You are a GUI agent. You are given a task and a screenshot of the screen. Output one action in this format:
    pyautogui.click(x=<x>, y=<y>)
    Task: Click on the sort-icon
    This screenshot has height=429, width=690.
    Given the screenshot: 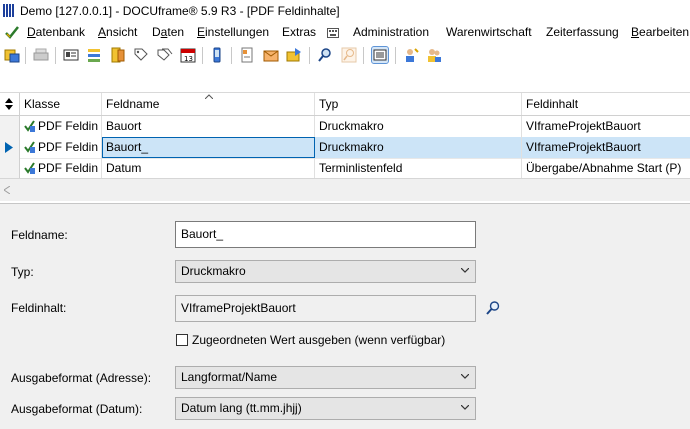 What is the action you would take?
    pyautogui.click(x=9, y=104)
    